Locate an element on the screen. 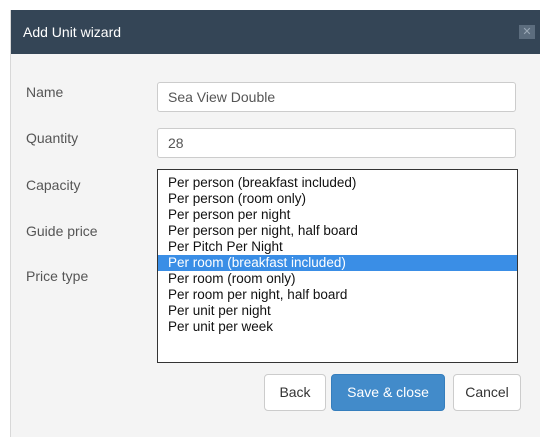 The width and height of the screenshot is (540, 437). quantity-field: 28 is located at coordinates (336, 143).